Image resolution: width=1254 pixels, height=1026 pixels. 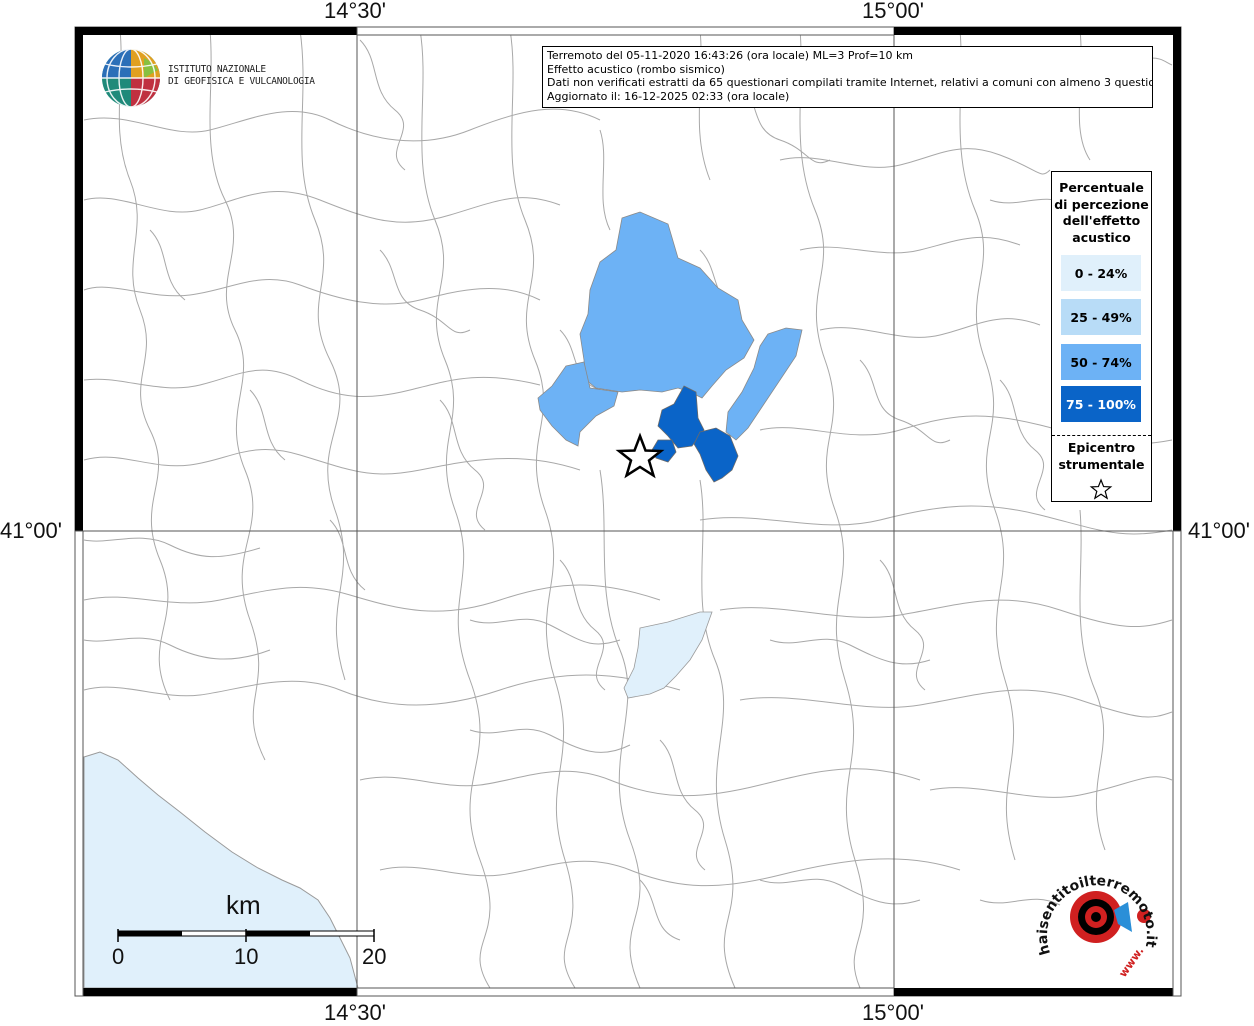 What do you see at coordinates (1101, 273) in the screenshot?
I see `legend-item-0-24: 0 - 24%` at bounding box center [1101, 273].